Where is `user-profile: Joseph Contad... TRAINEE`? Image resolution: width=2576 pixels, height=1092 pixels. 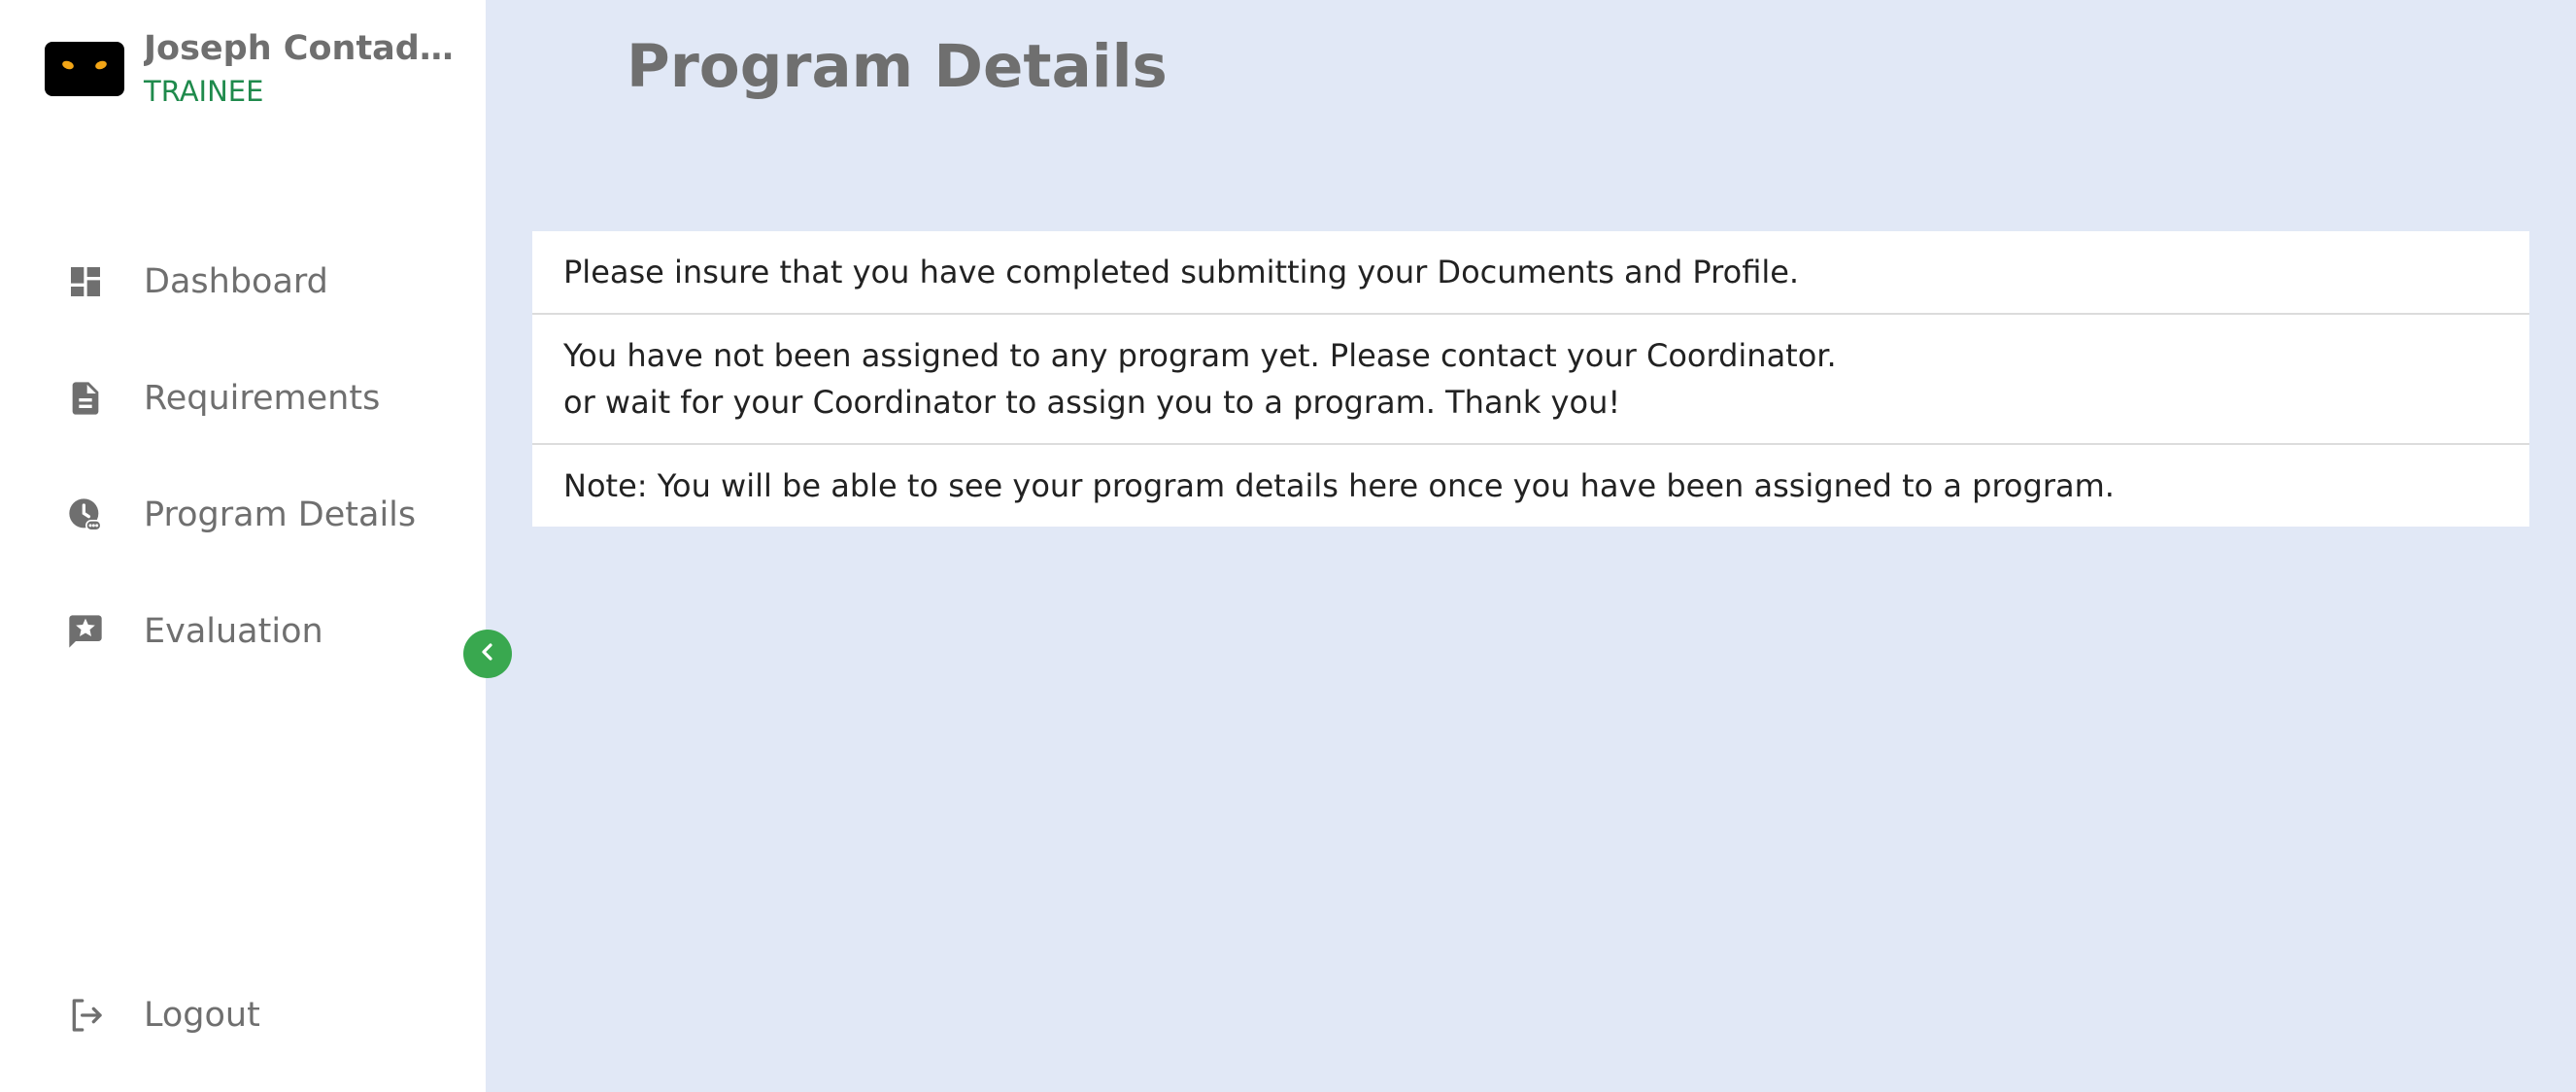
user-profile: Joseph Contad... TRAINEE is located at coordinates (250, 69).